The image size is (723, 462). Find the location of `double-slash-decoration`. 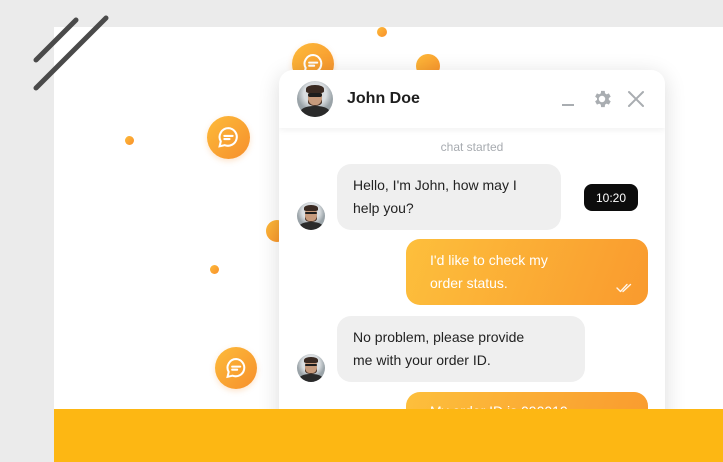

double-slash-decoration is located at coordinates (71, 53).